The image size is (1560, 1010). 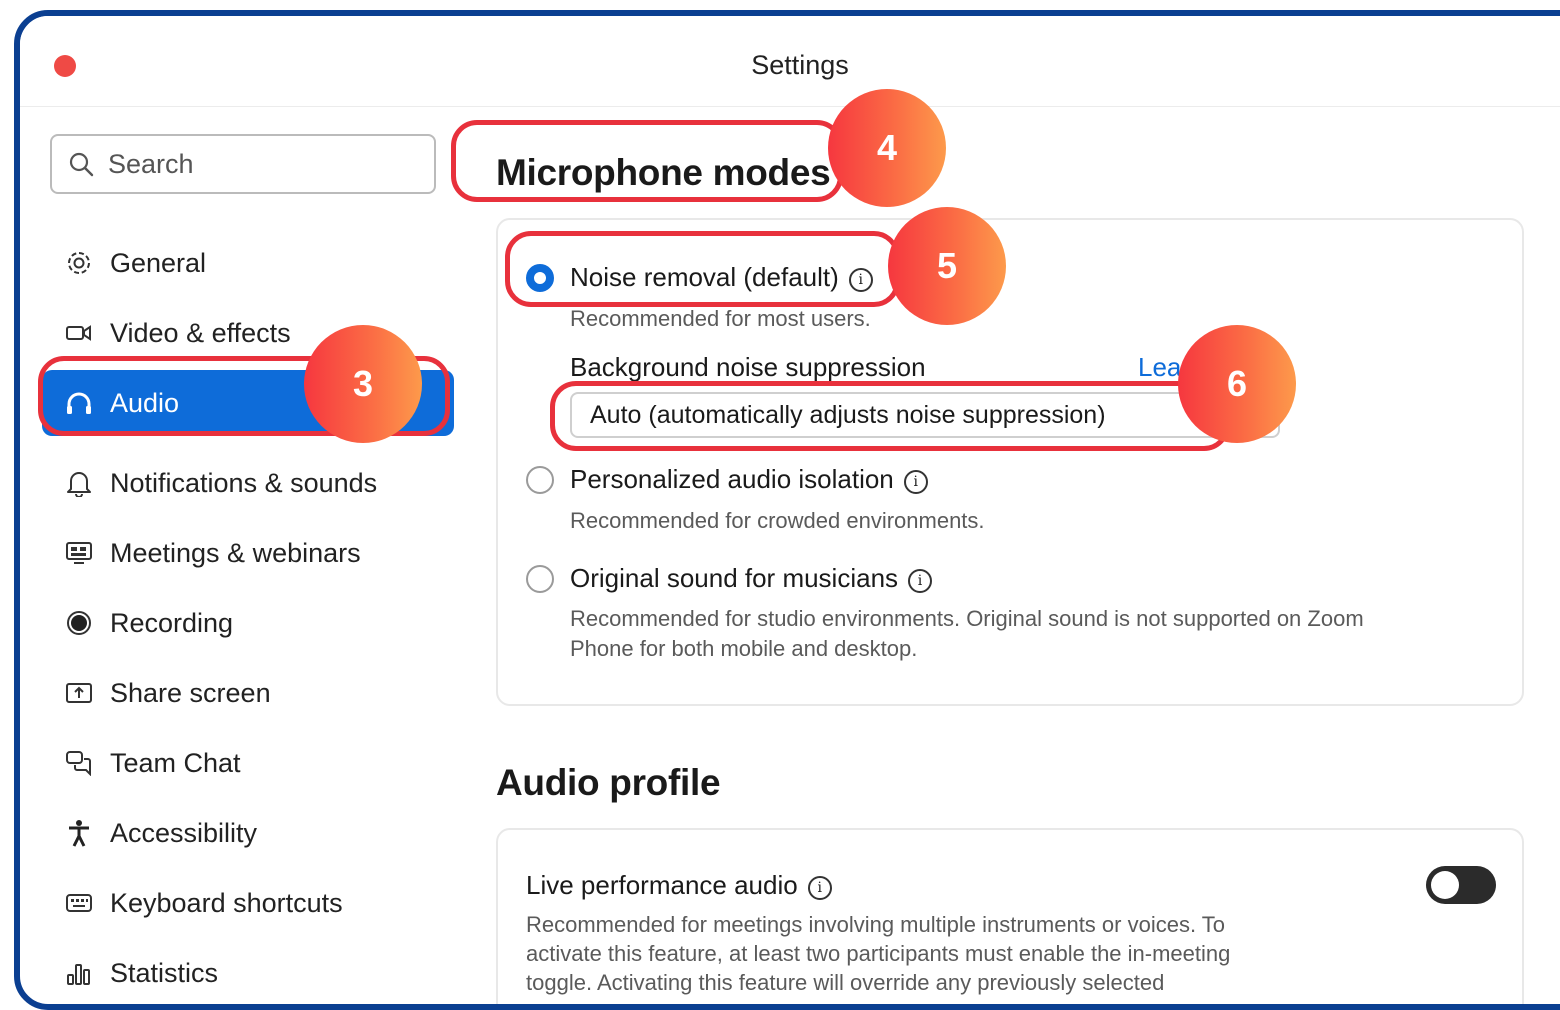 I want to click on step-badge-6: 6, so click(x=1237, y=384).